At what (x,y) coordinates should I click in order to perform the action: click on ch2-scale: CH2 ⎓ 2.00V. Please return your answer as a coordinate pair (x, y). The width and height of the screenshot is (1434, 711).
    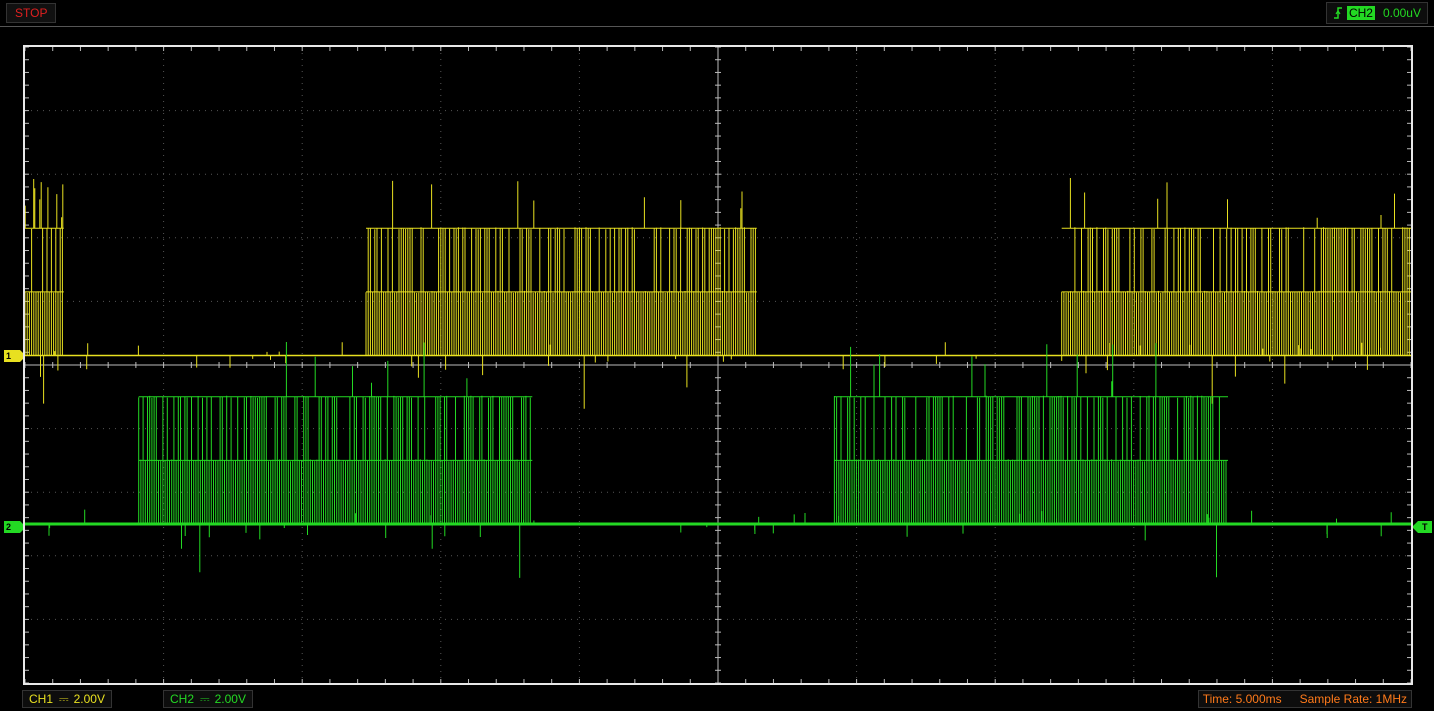
    Looking at the image, I should click on (208, 699).